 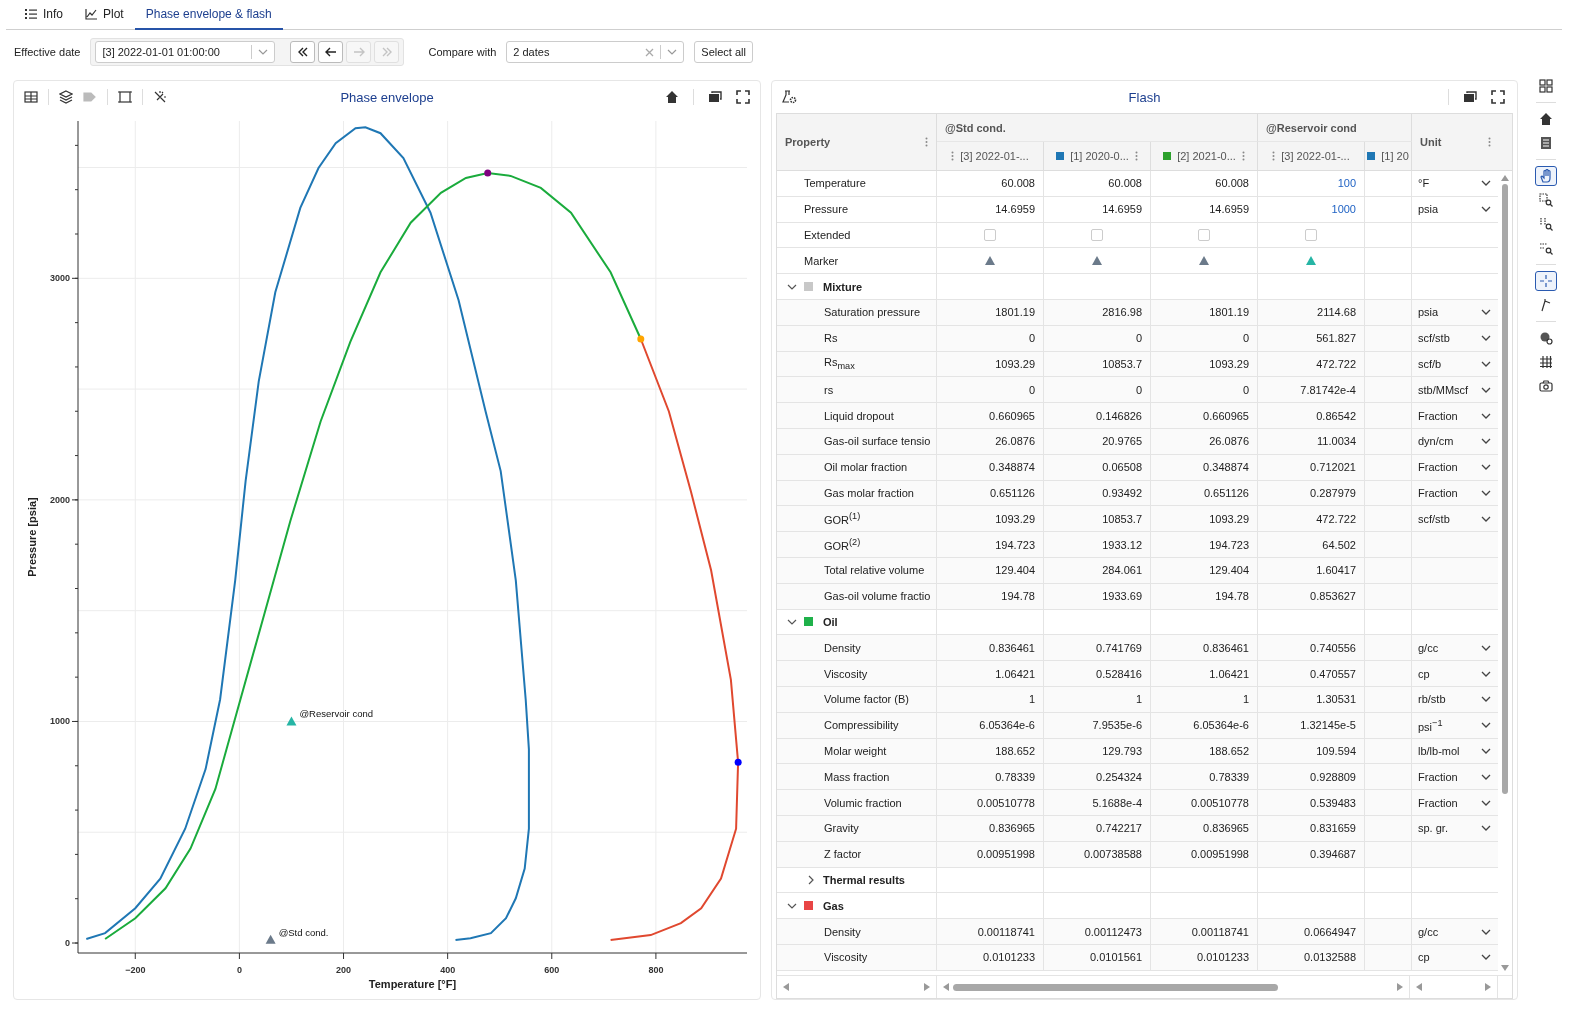 What do you see at coordinates (1333, 596) in the screenshot?
I see `table-cell: 0.853627` at bounding box center [1333, 596].